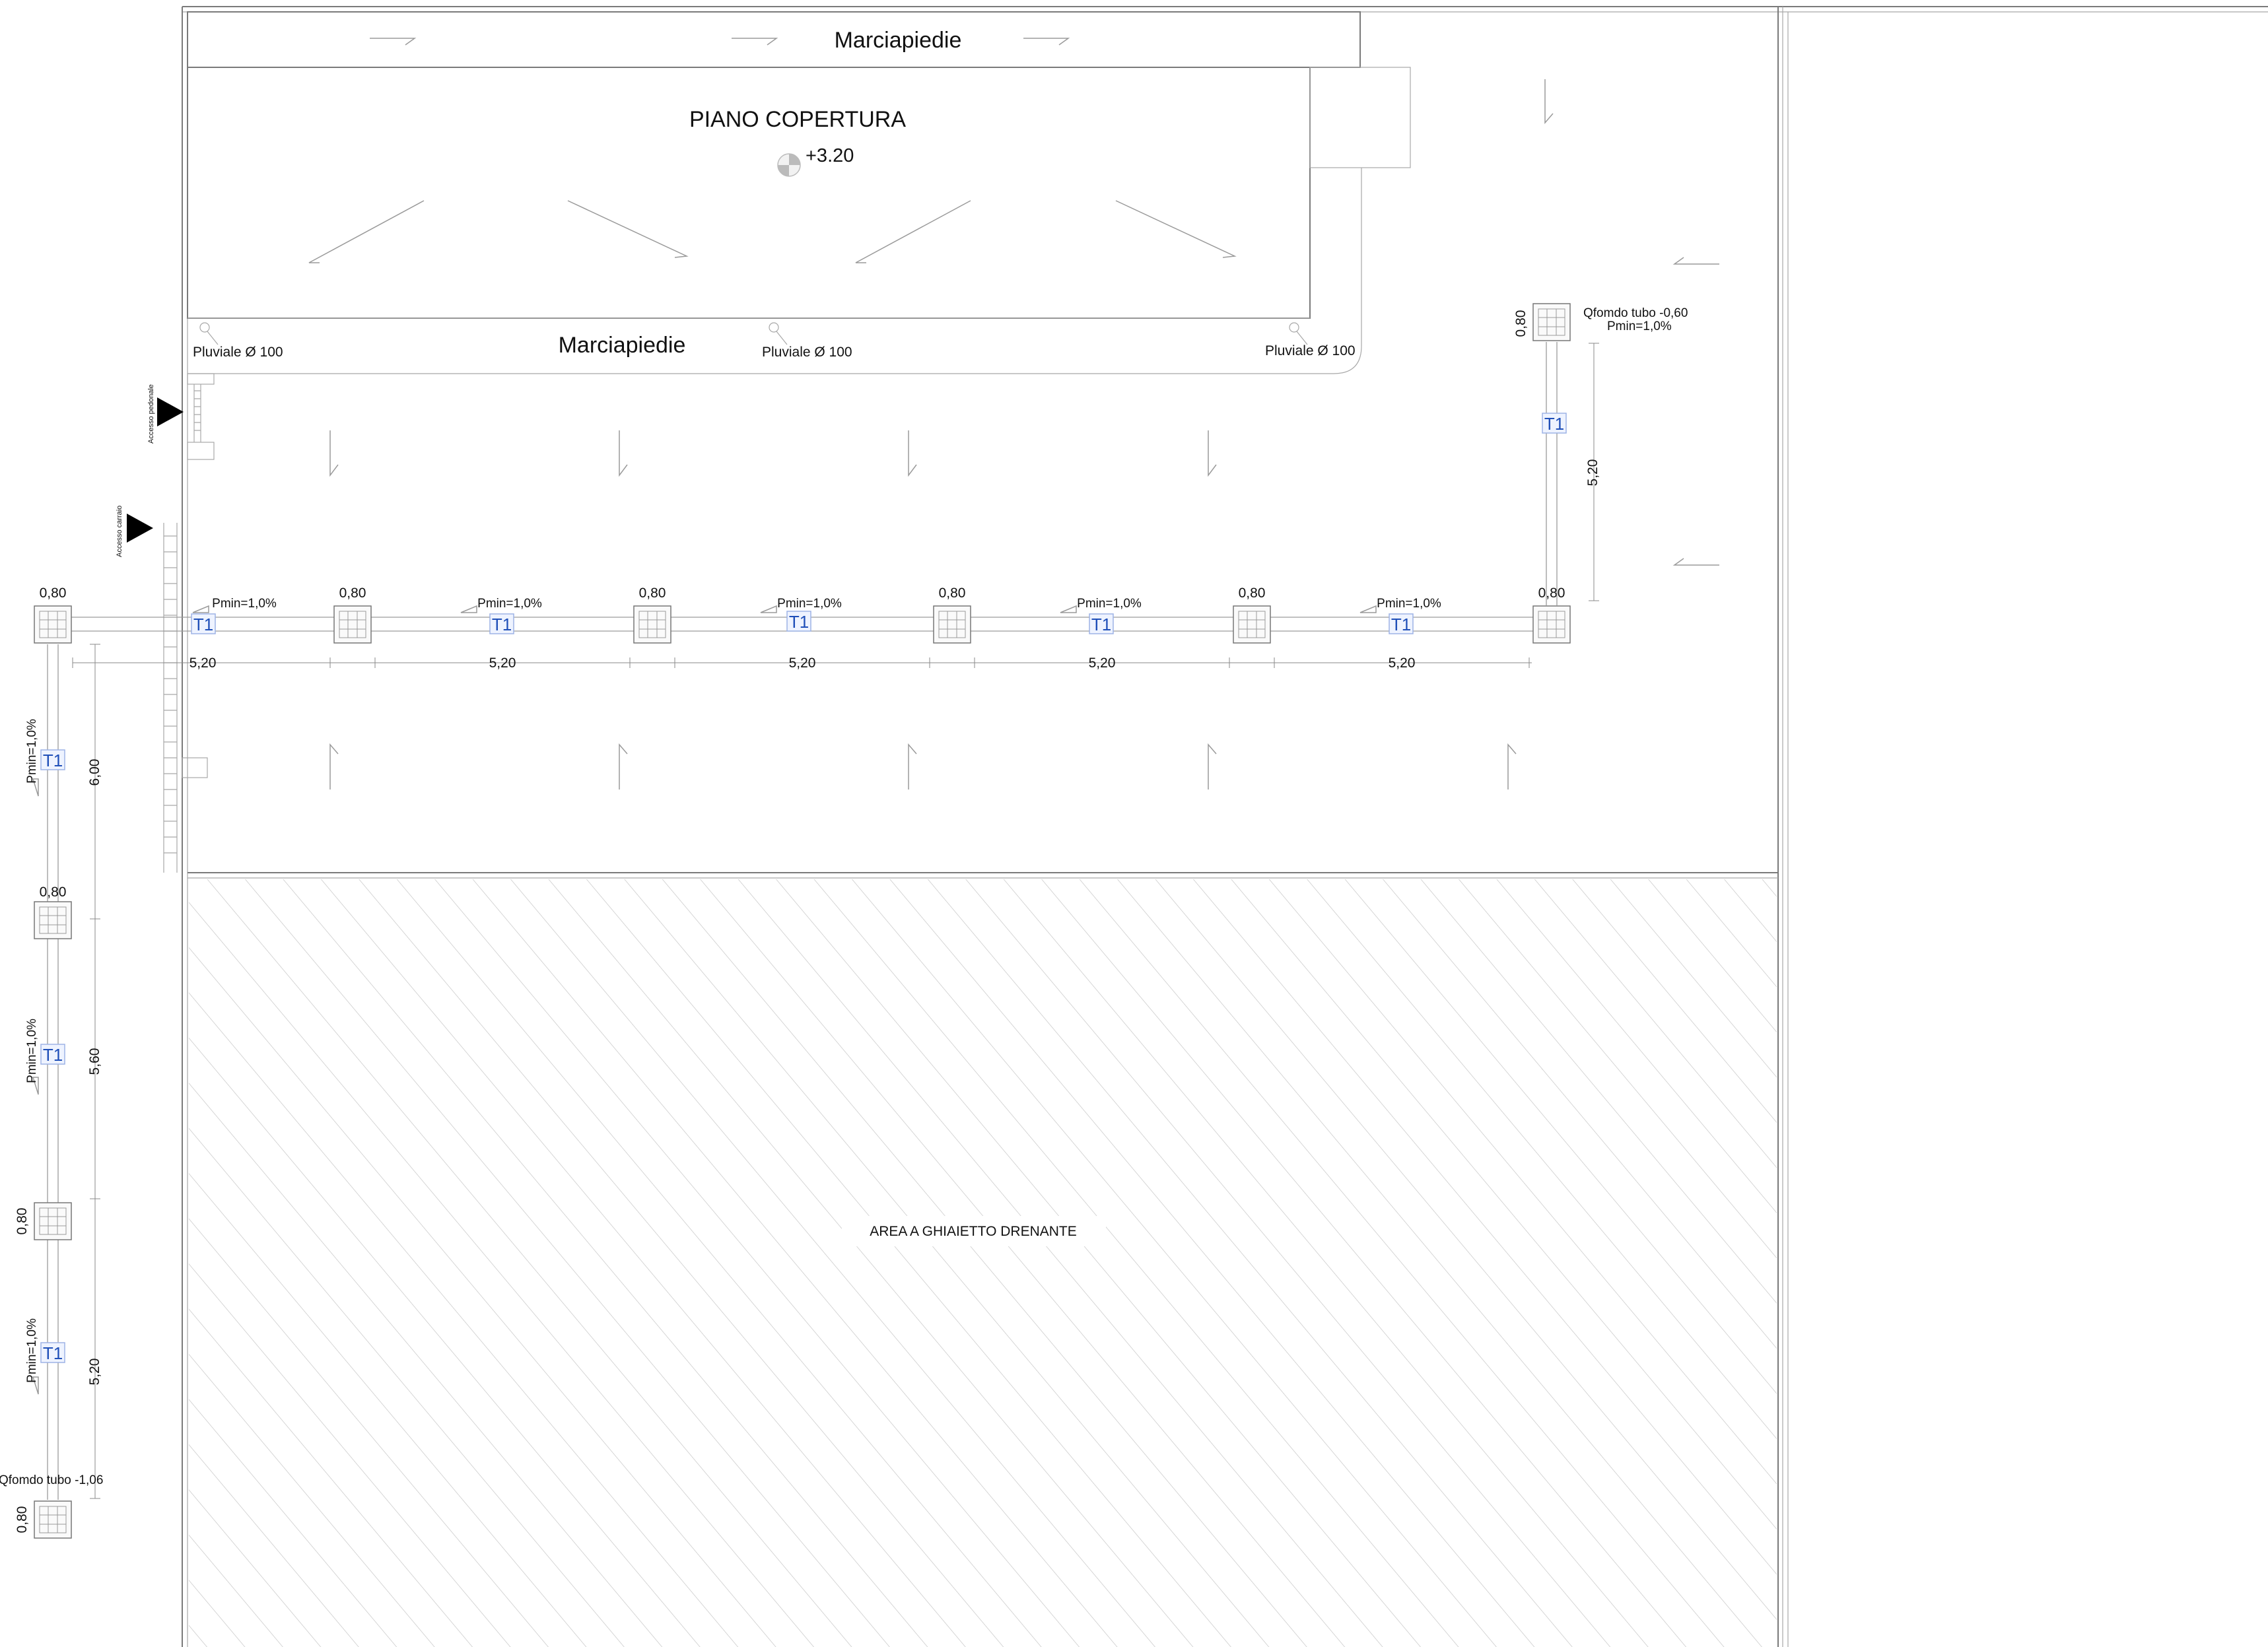 This screenshot has height=1647, width=2268. Describe the element at coordinates (201, 416) in the screenshot. I see `pedestrian-gate` at that location.